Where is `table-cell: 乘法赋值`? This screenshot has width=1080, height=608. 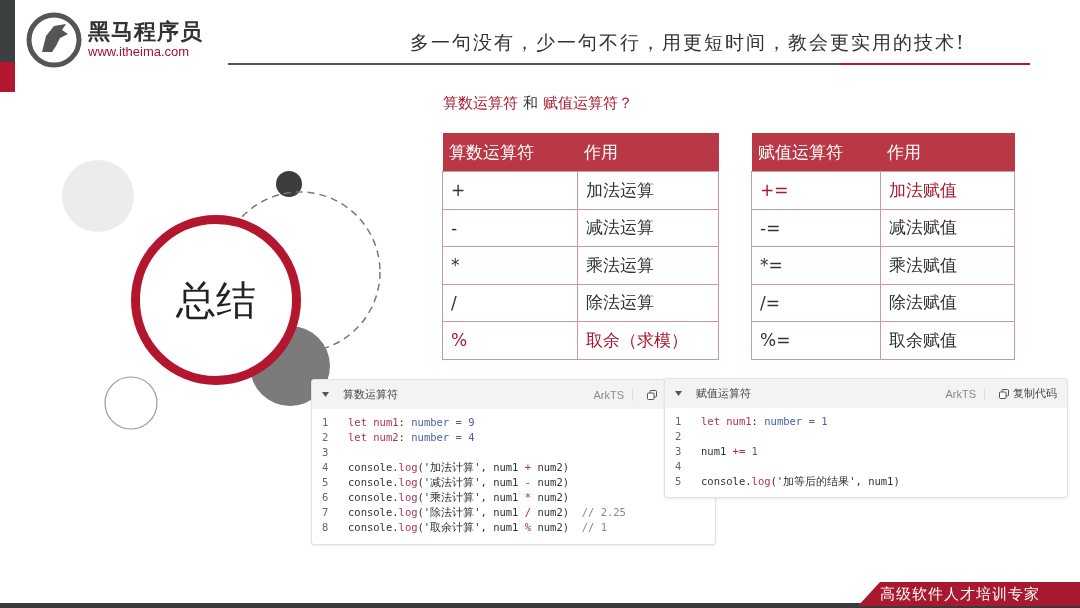
table-cell: 乘法赋值 is located at coordinates (947, 265).